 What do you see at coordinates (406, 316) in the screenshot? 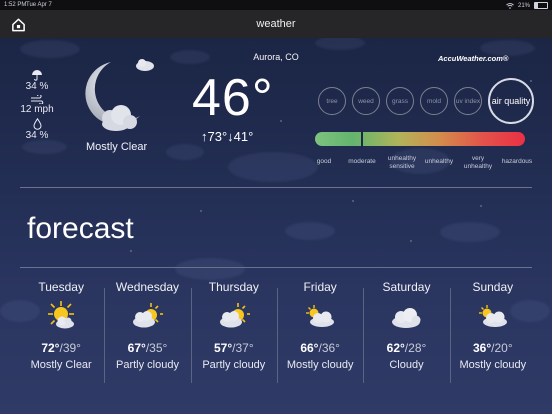
I see `cloud-icon` at bounding box center [406, 316].